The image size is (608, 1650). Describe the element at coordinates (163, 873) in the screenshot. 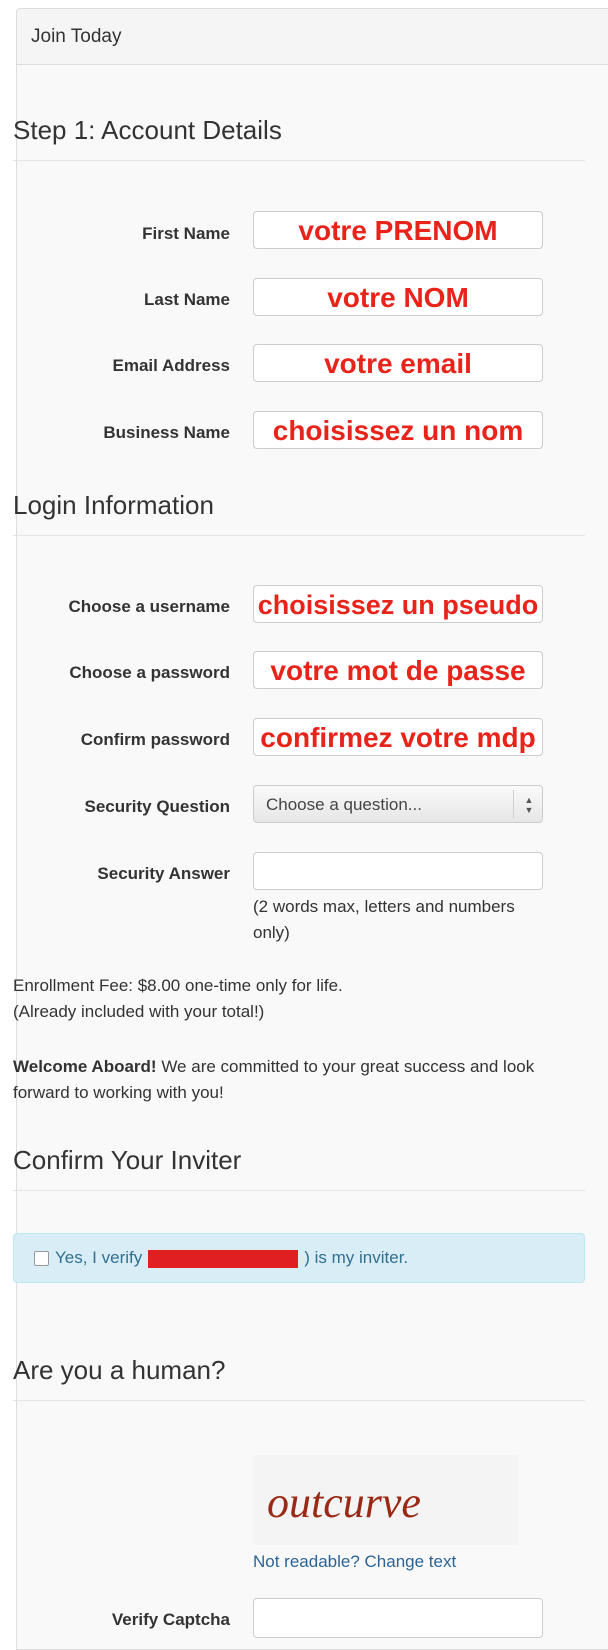

I see `security-answer-label: Security Answer` at that location.